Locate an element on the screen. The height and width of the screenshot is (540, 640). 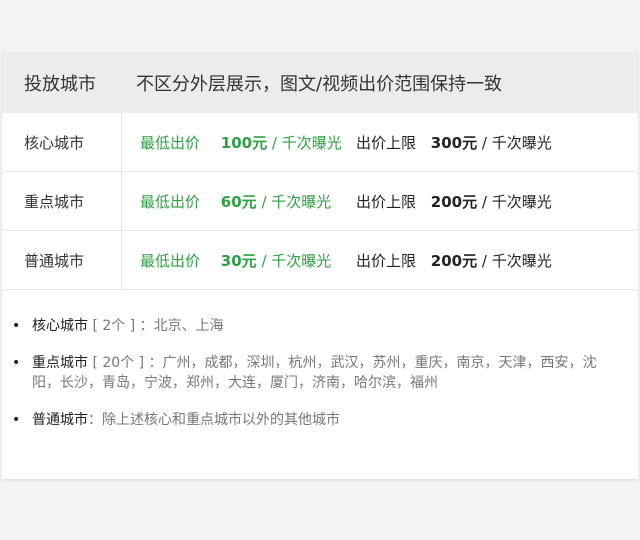
min-bid: 最低出价 60元 / 千次曝光 is located at coordinates (239, 201).